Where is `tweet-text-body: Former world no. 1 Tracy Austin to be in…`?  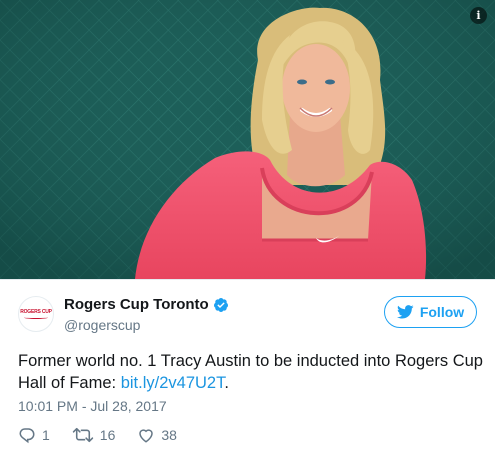 tweet-text-body: Former world no. 1 Tracy Austin to be in… is located at coordinates (250, 372).